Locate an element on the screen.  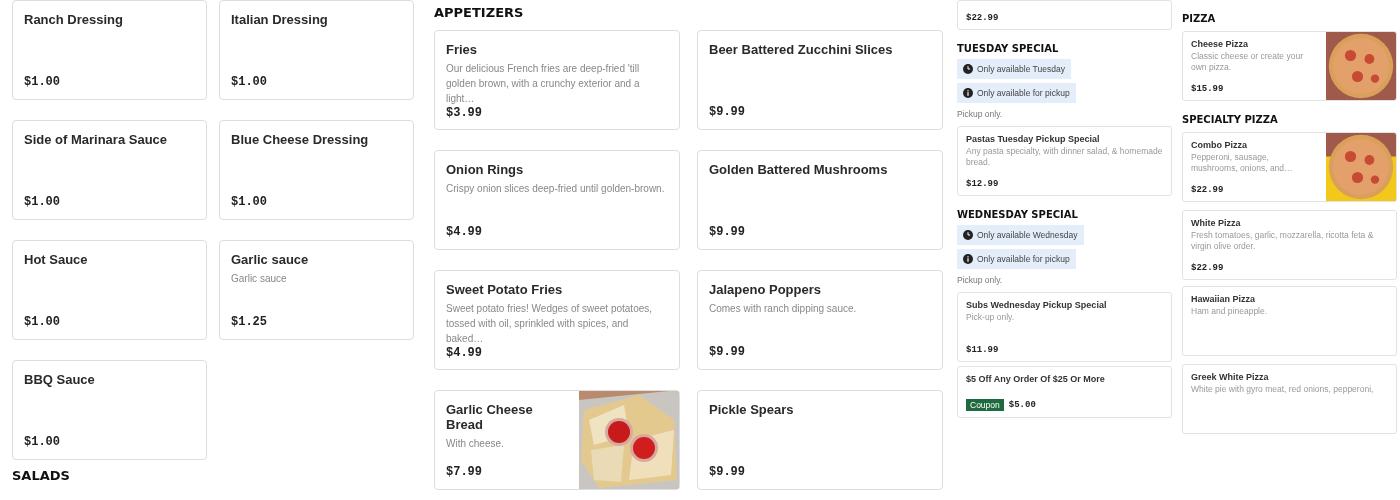
item-description: Ham and pineapple. is located at coordinates (1230, 311).